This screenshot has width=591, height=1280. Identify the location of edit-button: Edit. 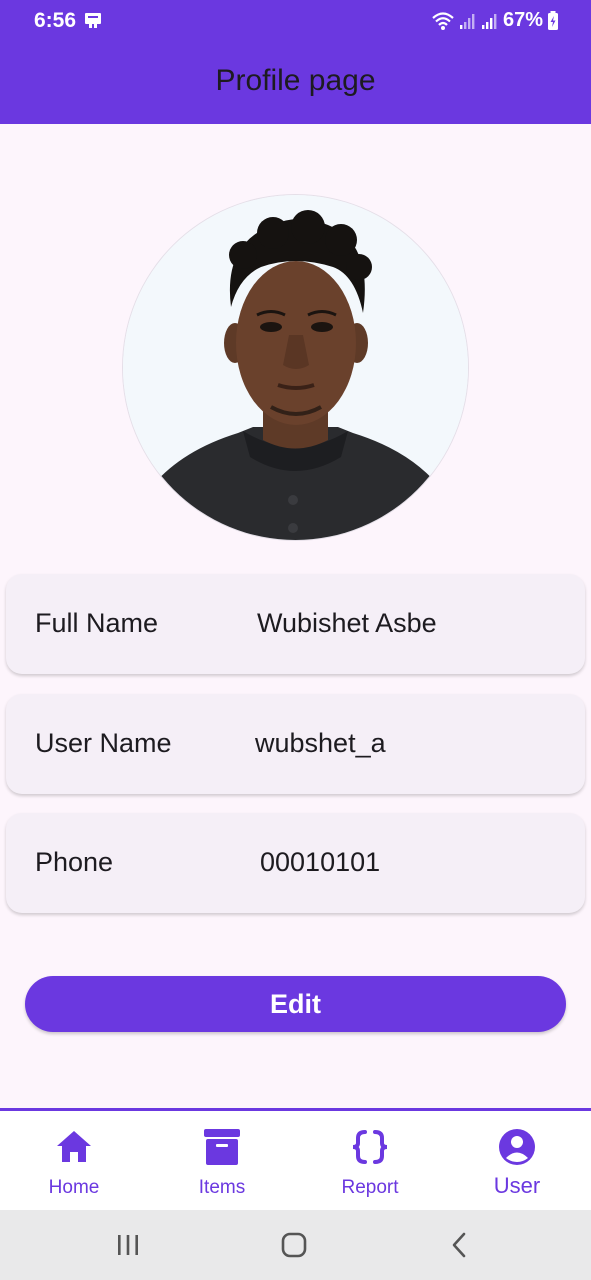
(295, 1004).